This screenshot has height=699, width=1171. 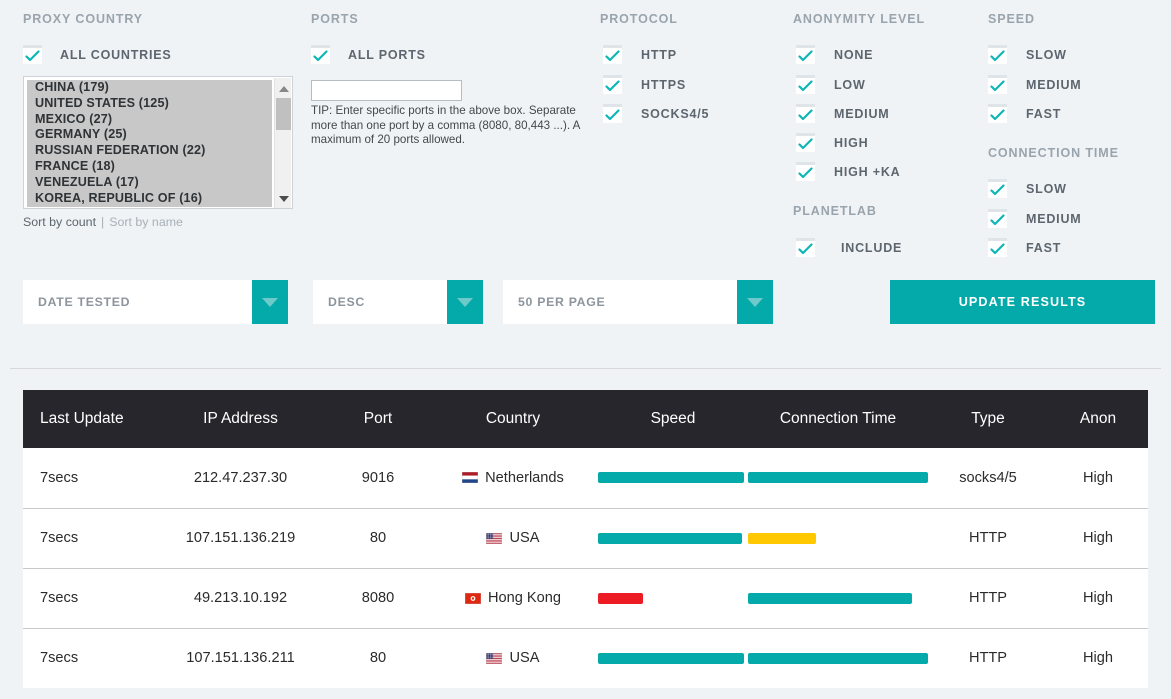 What do you see at coordinates (848, 171) in the screenshot?
I see `checkbox-anon-high-ka: HIGH +KA` at bounding box center [848, 171].